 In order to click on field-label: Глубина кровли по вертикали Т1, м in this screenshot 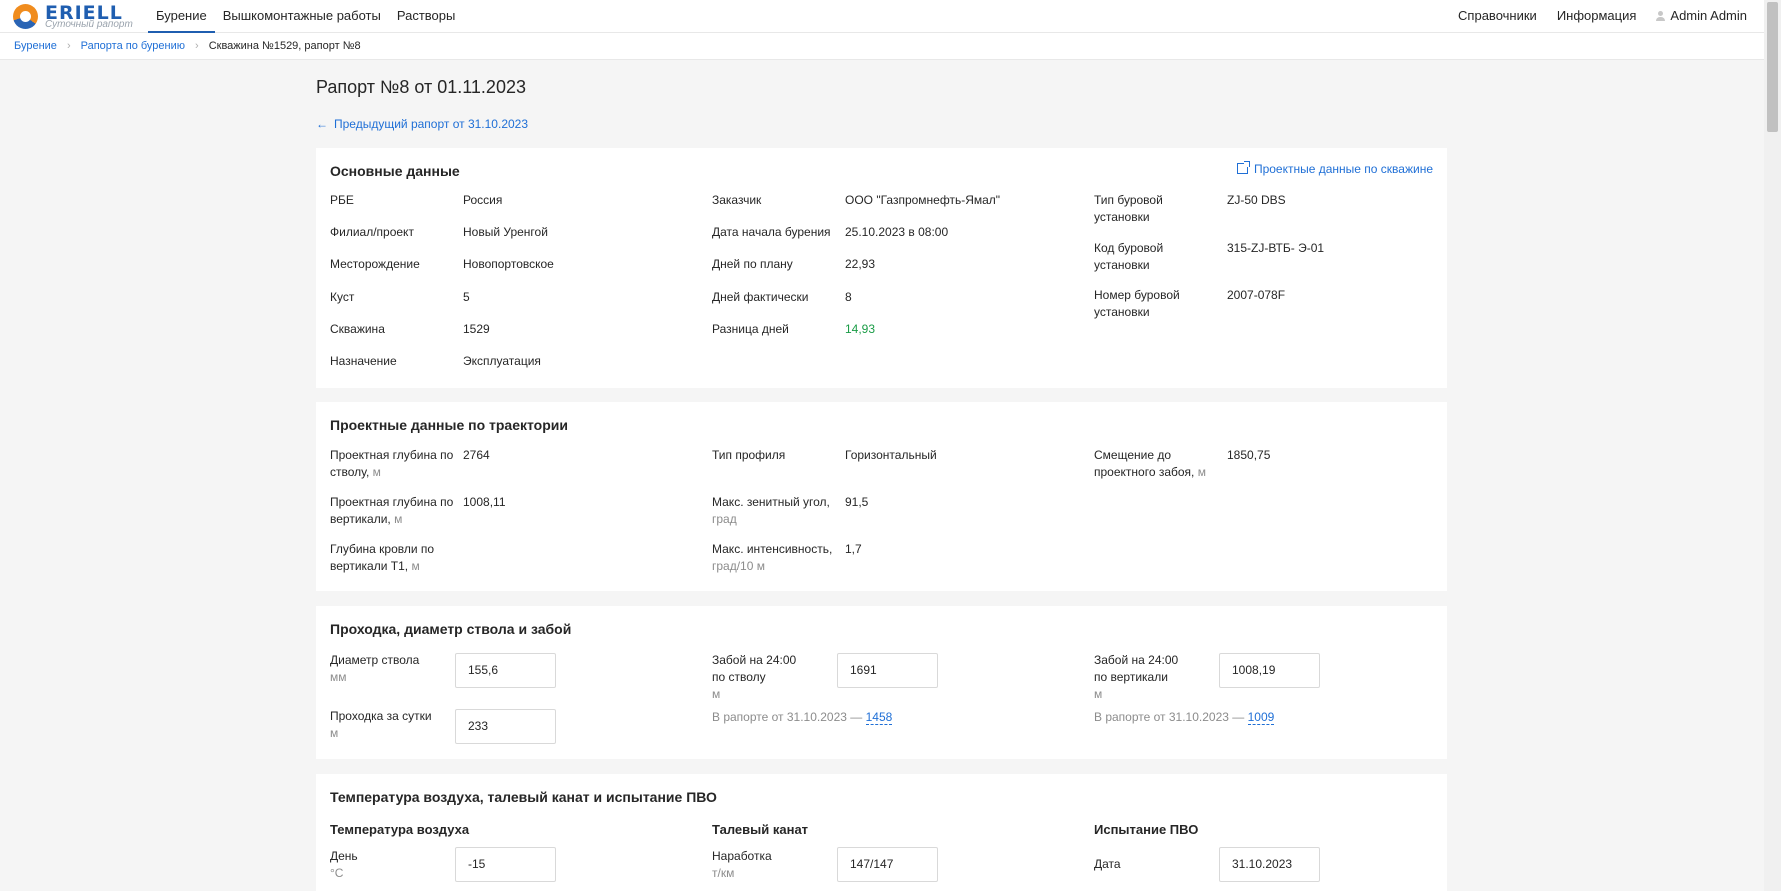, I will do `click(382, 557)`.